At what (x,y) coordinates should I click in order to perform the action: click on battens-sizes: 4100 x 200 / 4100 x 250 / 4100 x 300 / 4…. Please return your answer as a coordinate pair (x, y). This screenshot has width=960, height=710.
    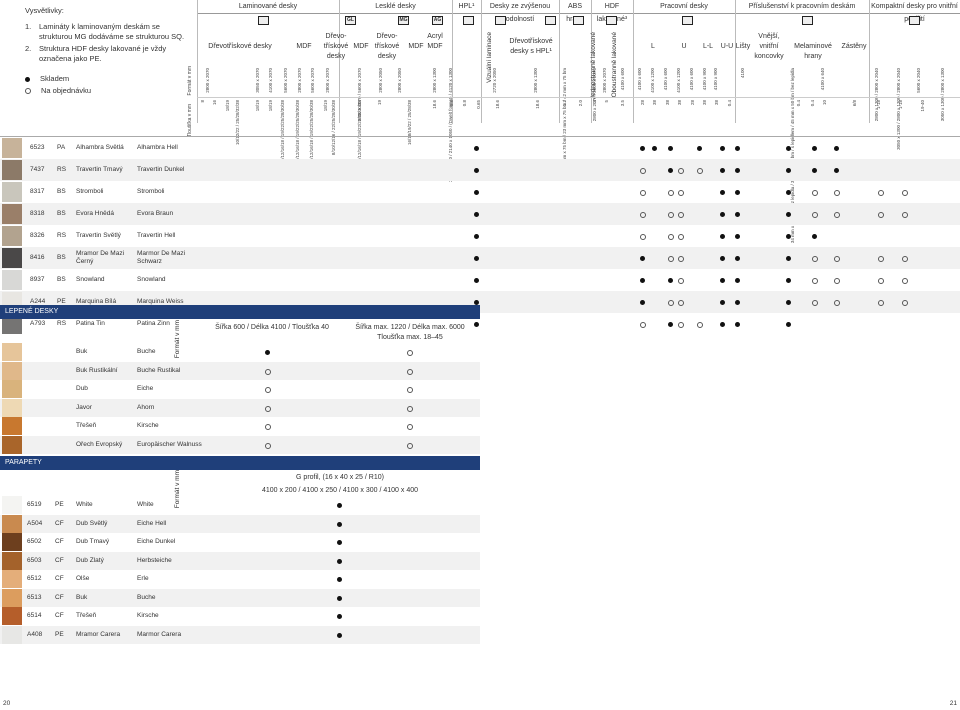
    Looking at the image, I should click on (340, 490).